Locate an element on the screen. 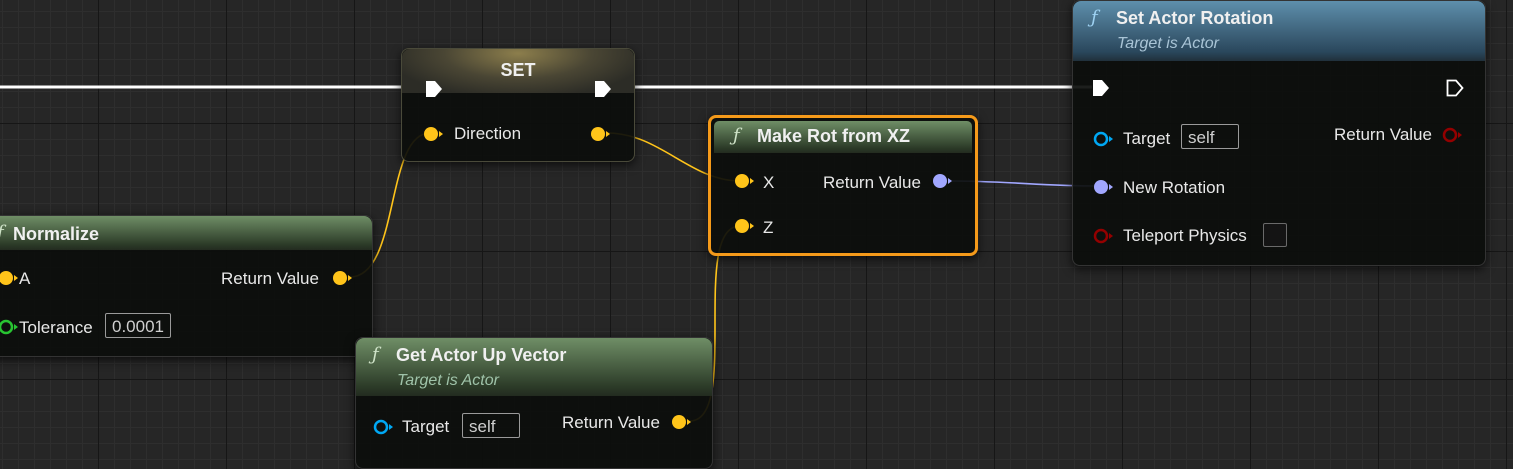 This screenshot has width=1513, height=469. make-rot-from-xz-node: ƒ Make Rot from XZ X Return Value Z is located at coordinates (843, 185).